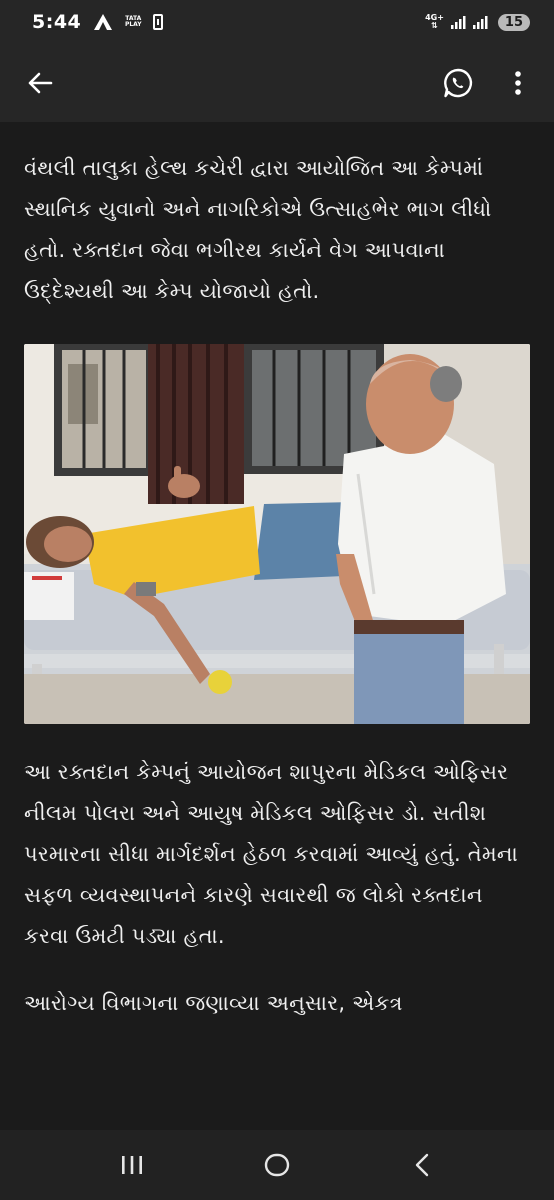 This screenshot has height=1200, width=554. Describe the element at coordinates (213, 1003) in the screenshot. I see `article-paragraph-3: આરોગ્ય વિભાગના જણાવ્યા અનુસાર, એકત્ર` at that location.